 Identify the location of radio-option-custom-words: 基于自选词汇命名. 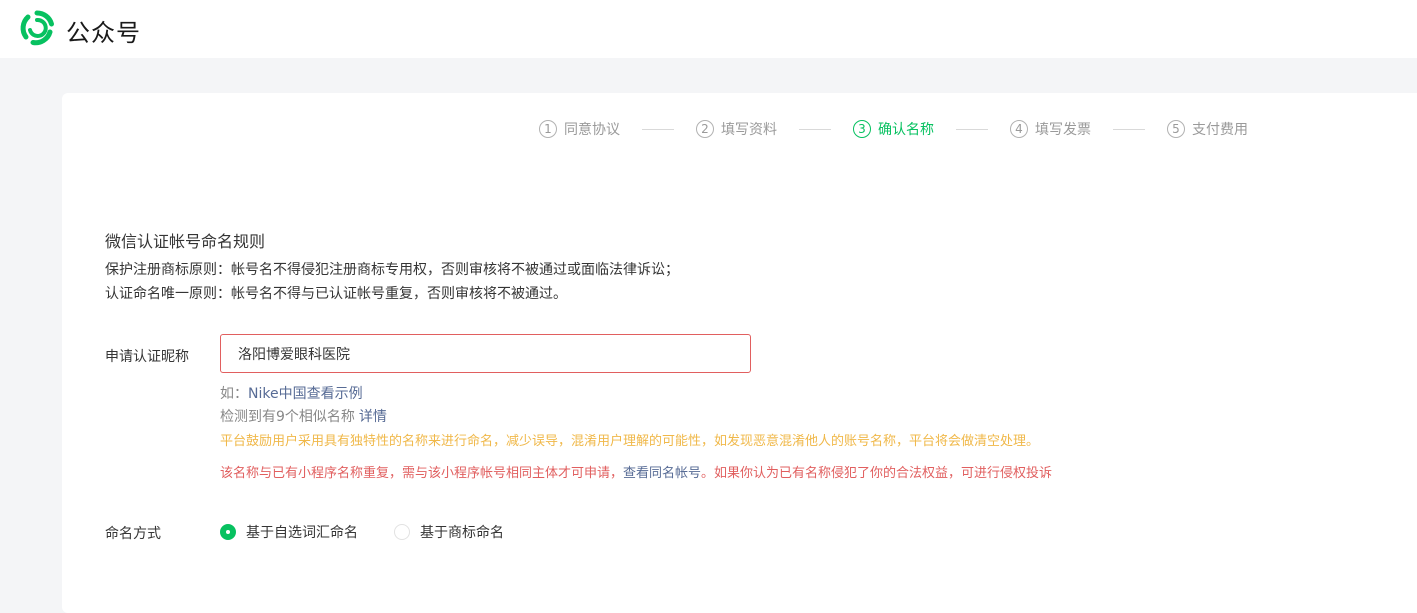
(289, 532).